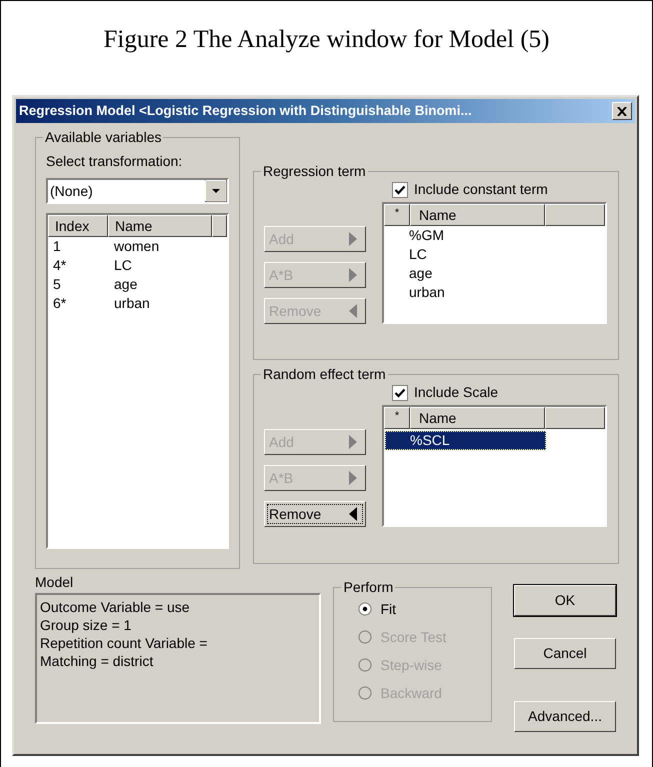 Image resolution: width=653 pixels, height=767 pixels. I want to click on list-row: 6* urban, so click(137, 303).